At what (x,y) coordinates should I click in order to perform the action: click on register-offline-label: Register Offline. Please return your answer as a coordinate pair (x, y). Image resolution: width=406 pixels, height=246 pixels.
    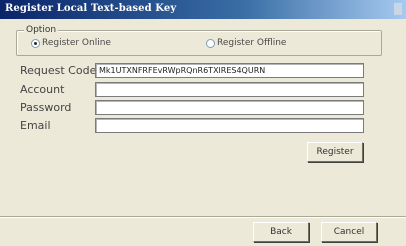
    Looking at the image, I should click on (251, 43).